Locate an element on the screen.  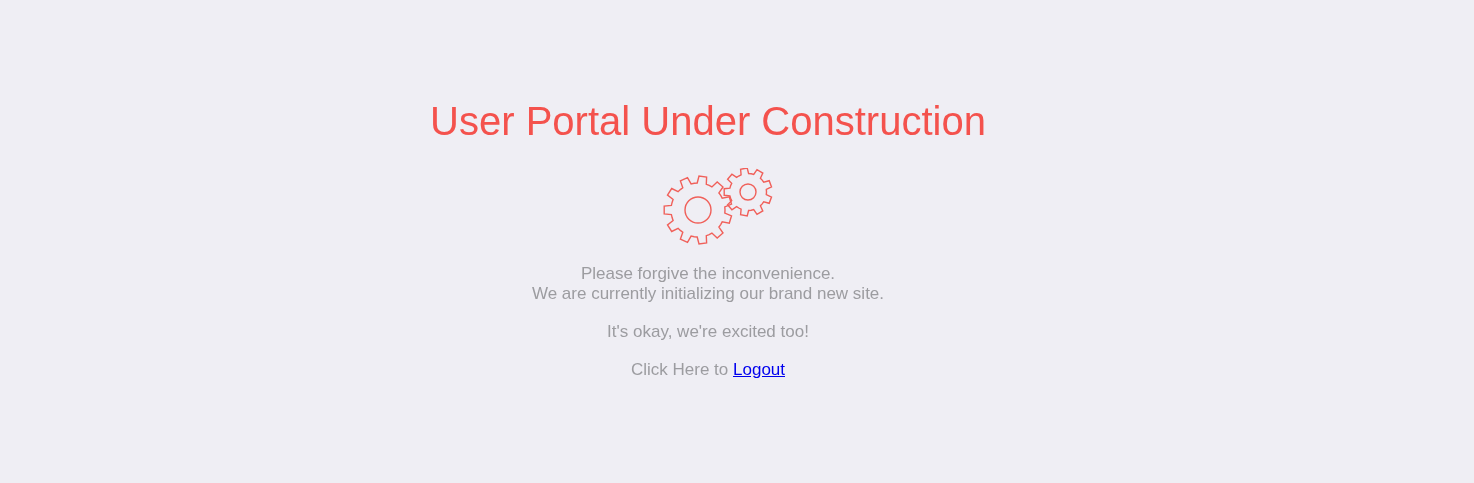
logout-prompt: Click Here to is located at coordinates (679, 369).